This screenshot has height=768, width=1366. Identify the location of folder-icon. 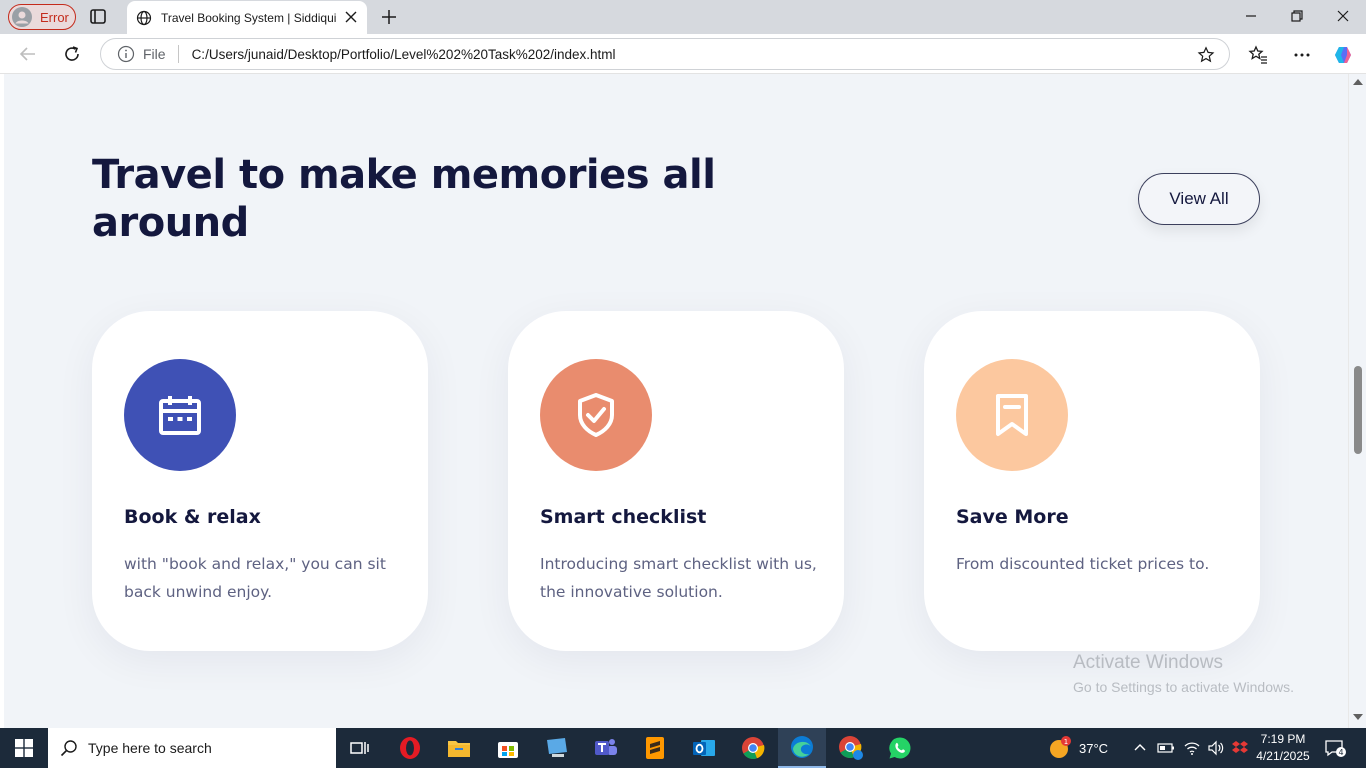
(459, 749).